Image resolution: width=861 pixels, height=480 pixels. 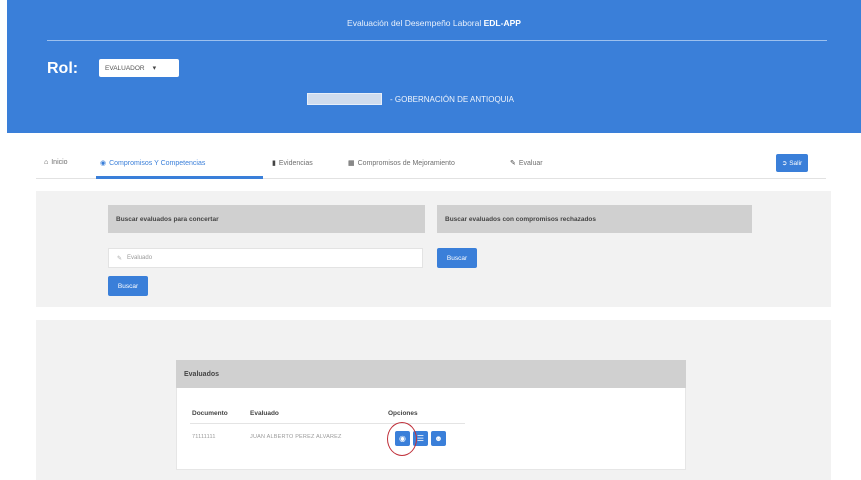 I want to click on highlight-circle, so click(x=402, y=439).